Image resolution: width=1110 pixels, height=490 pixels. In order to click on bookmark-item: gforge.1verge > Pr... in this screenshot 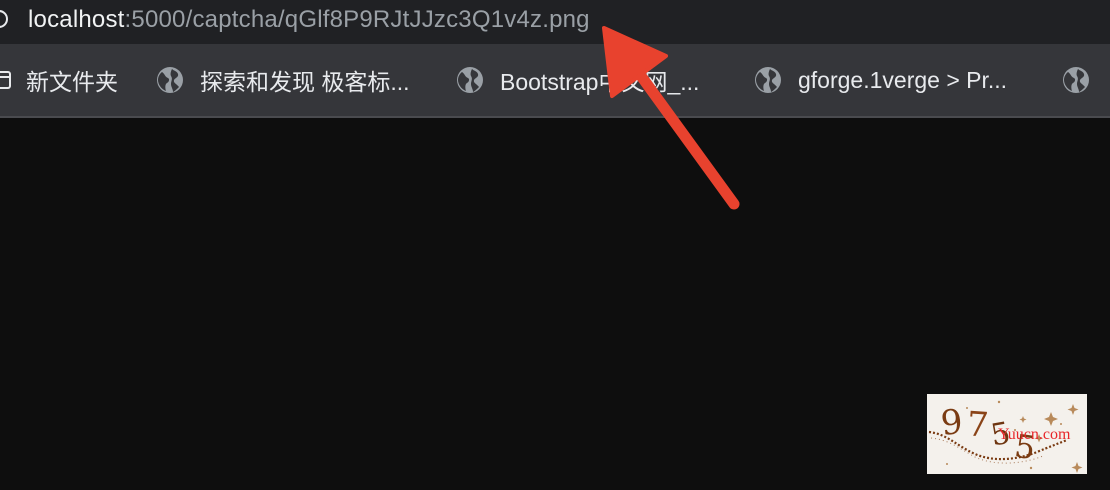, I will do `click(880, 80)`.